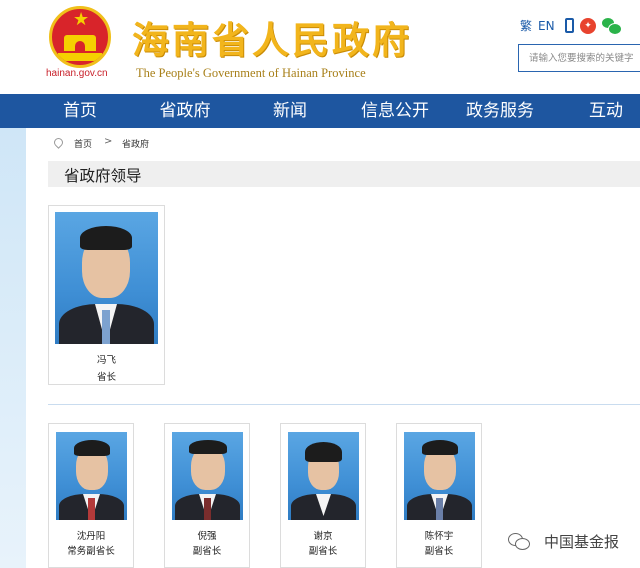  Describe the element at coordinates (135, 143) in the screenshot. I see `breadcrumb-current: 省政府` at that location.